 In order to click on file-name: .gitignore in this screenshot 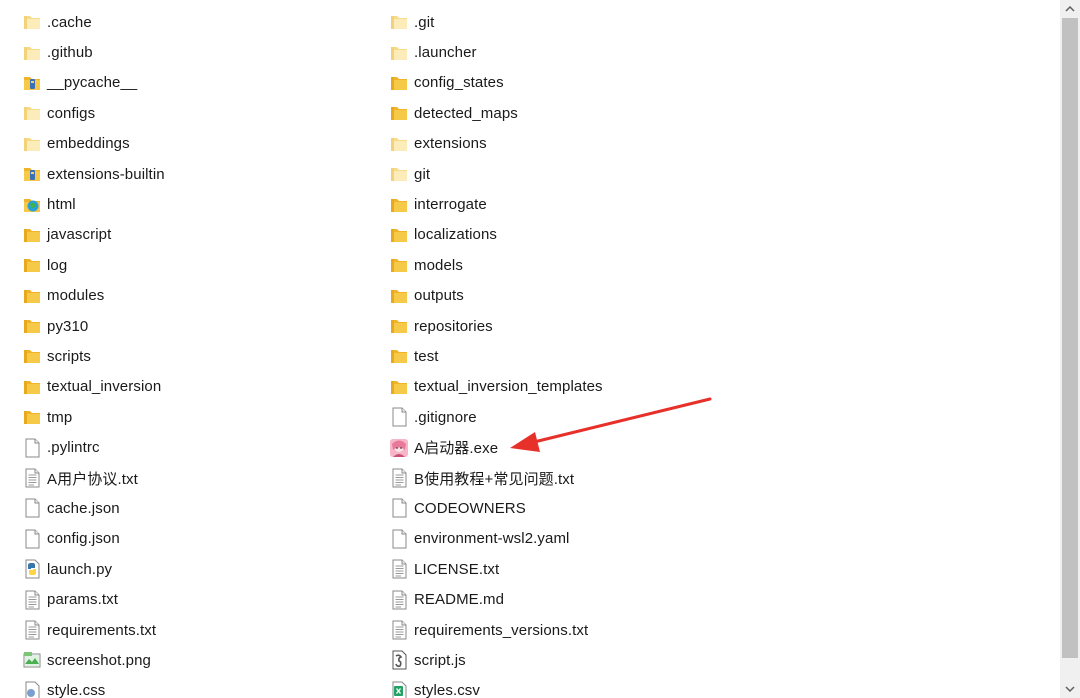, I will do `click(445, 417)`.